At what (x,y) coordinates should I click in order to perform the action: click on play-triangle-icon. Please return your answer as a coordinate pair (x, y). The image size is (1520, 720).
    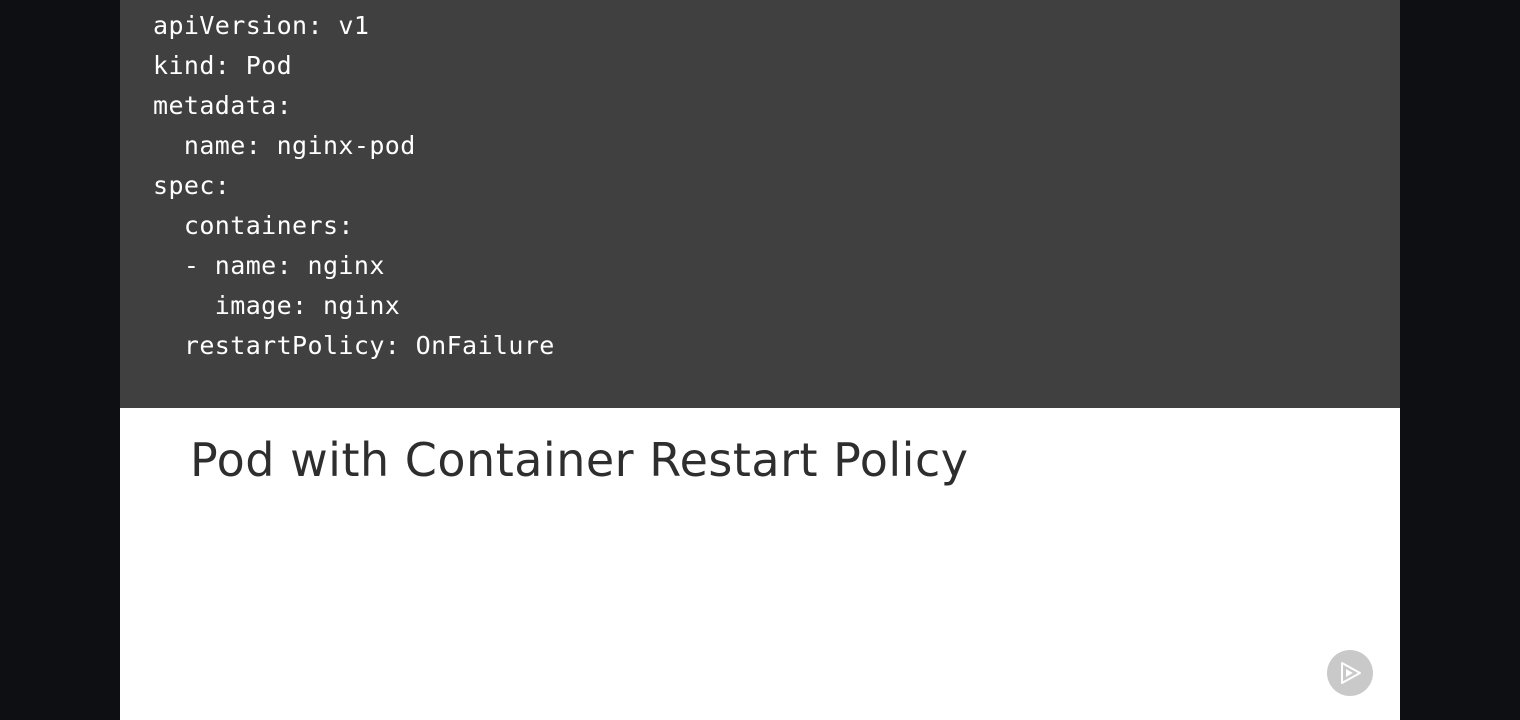
    Looking at the image, I should click on (1351, 673).